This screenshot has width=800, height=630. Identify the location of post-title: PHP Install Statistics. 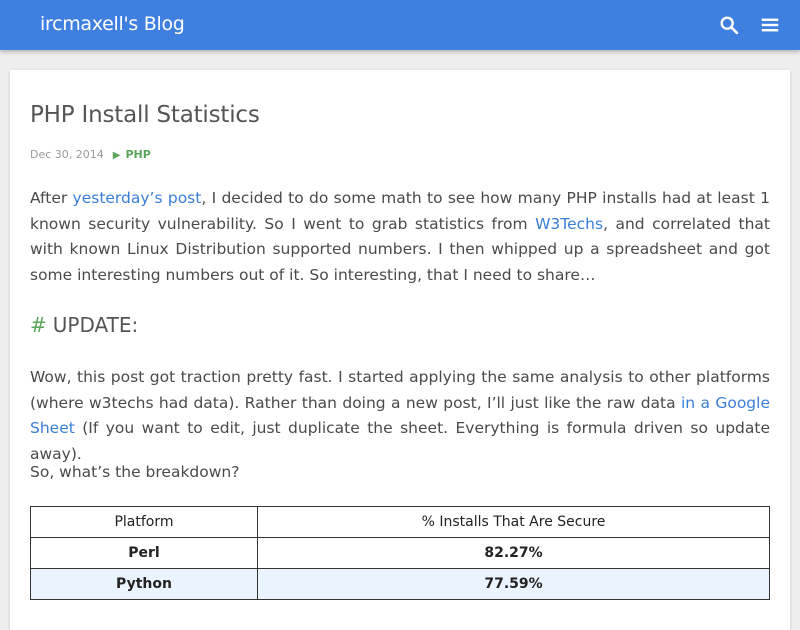
(145, 115).